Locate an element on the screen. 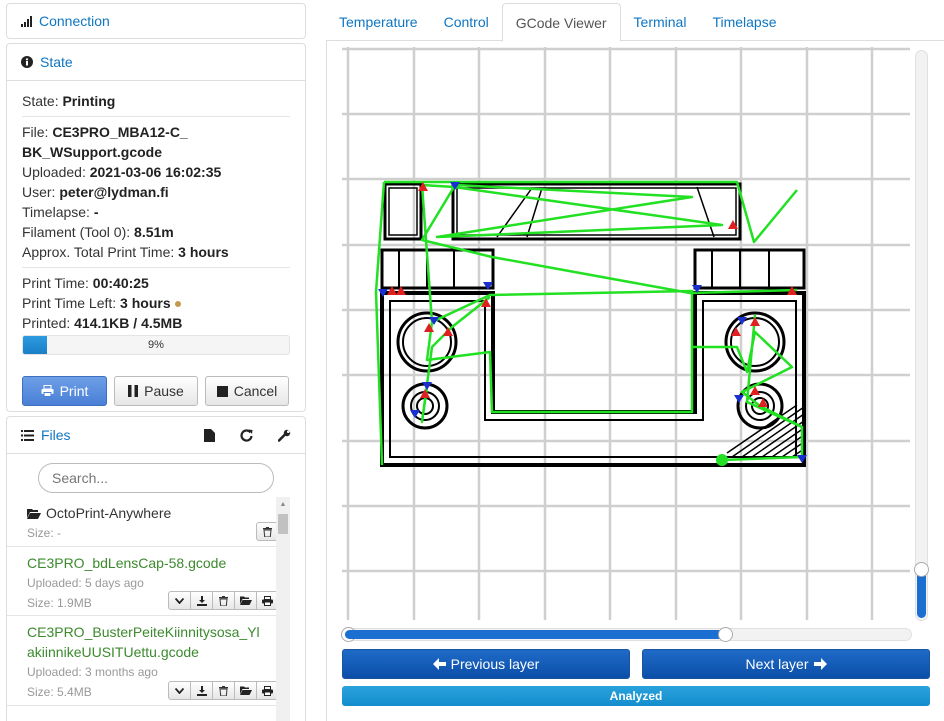  state-filament: Filament (Tool 0): 8.51m is located at coordinates (98, 232).